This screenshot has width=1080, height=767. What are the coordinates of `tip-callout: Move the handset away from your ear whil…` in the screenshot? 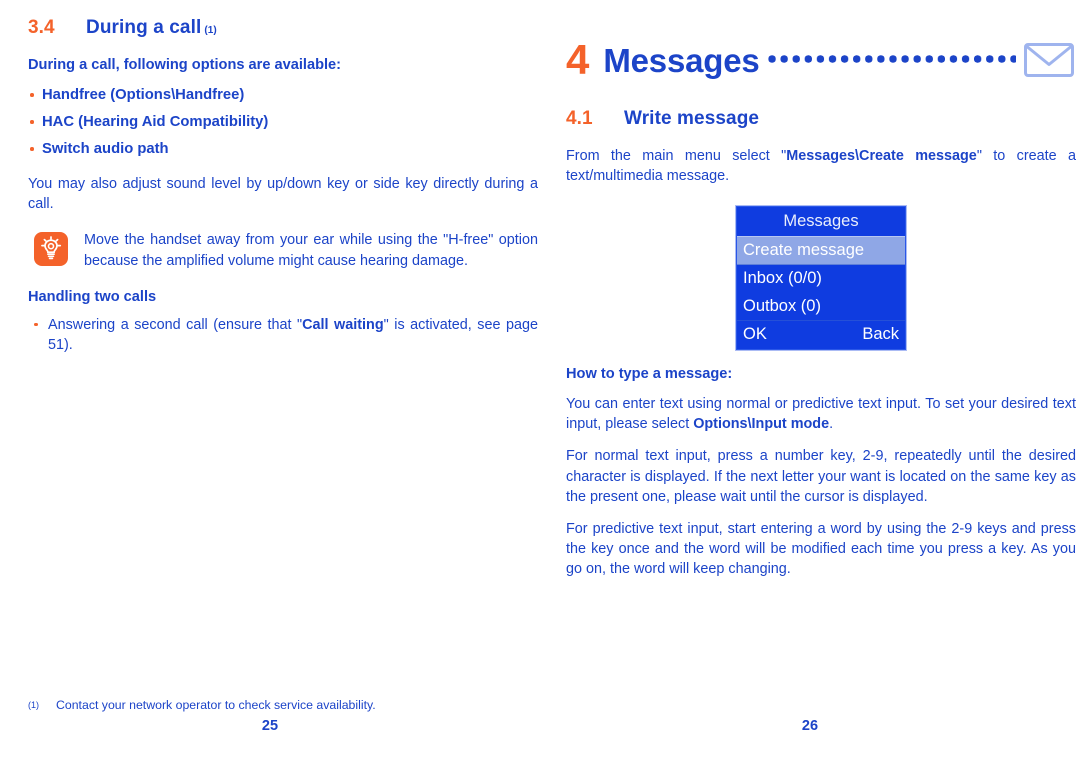 It's located at (283, 250).